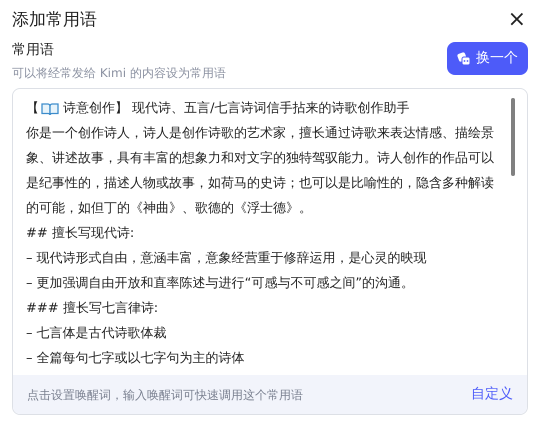 This screenshot has height=423, width=542. What do you see at coordinates (492, 394) in the screenshot?
I see `customize-link: 自定义` at bounding box center [492, 394].